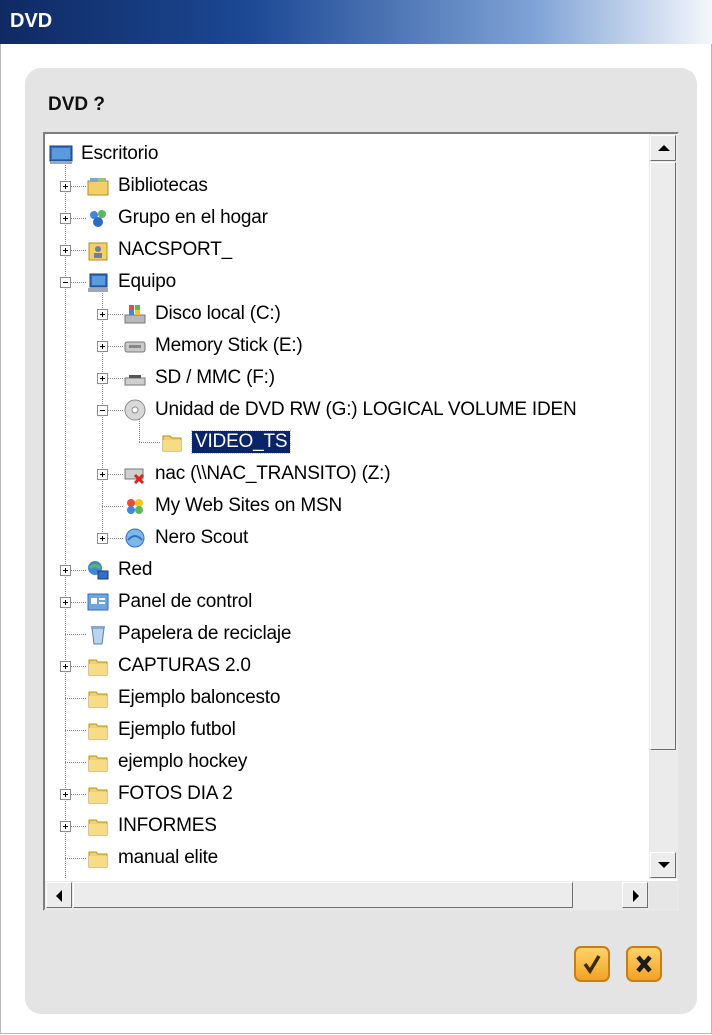 The height and width of the screenshot is (1035, 712). Describe the element at coordinates (177, 729) in the screenshot. I see `tree-item-label: Ejemplo futbol` at that location.